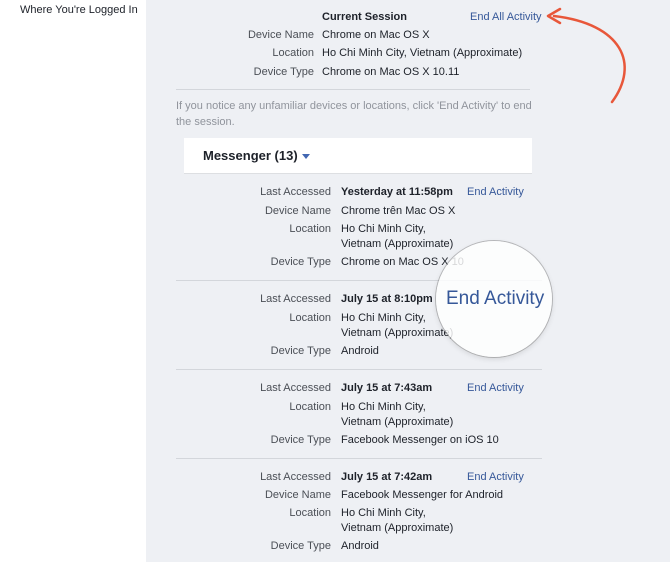 This screenshot has height=562, width=670. What do you see at coordinates (387, 477) in the screenshot?
I see `last-accessed-value: July 15 at 7:42am` at bounding box center [387, 477].